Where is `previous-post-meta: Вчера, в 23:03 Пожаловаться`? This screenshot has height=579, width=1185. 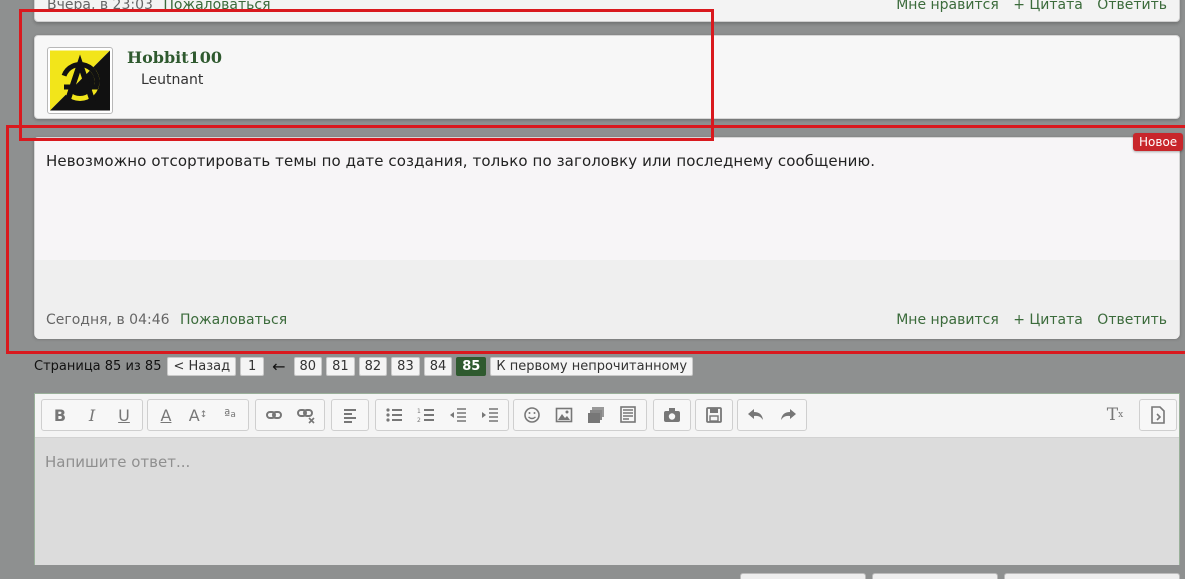 previous-post-meta: Вчера, в 23:03 Пожаловаться is located at coordinates (159, 6).